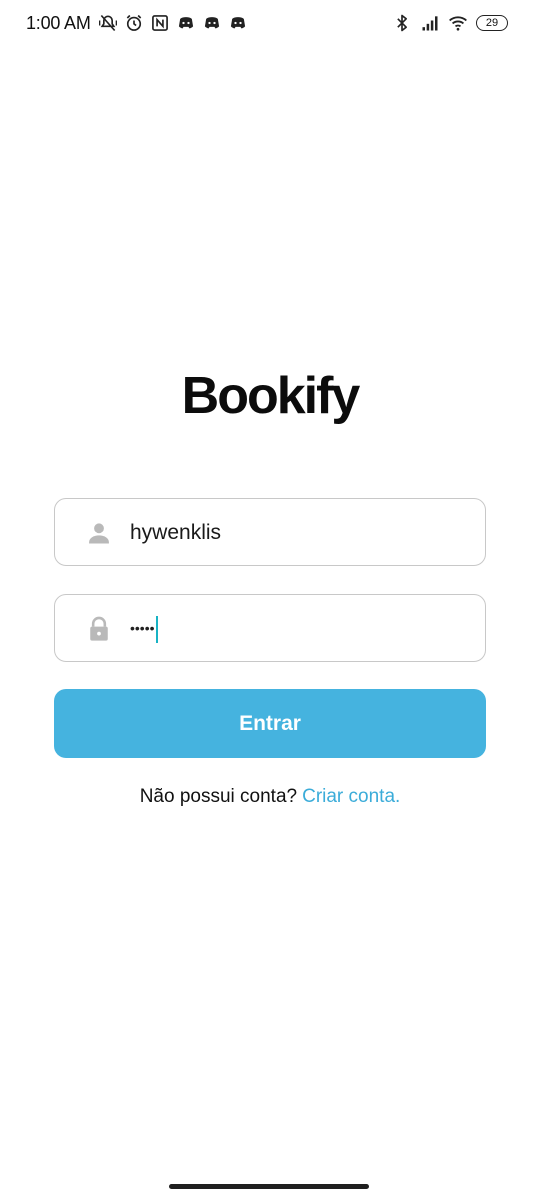  What do you see at coordinates (134, 23) in the screenshot?
I see `alarm-icon` at bounding box center [134, 23].